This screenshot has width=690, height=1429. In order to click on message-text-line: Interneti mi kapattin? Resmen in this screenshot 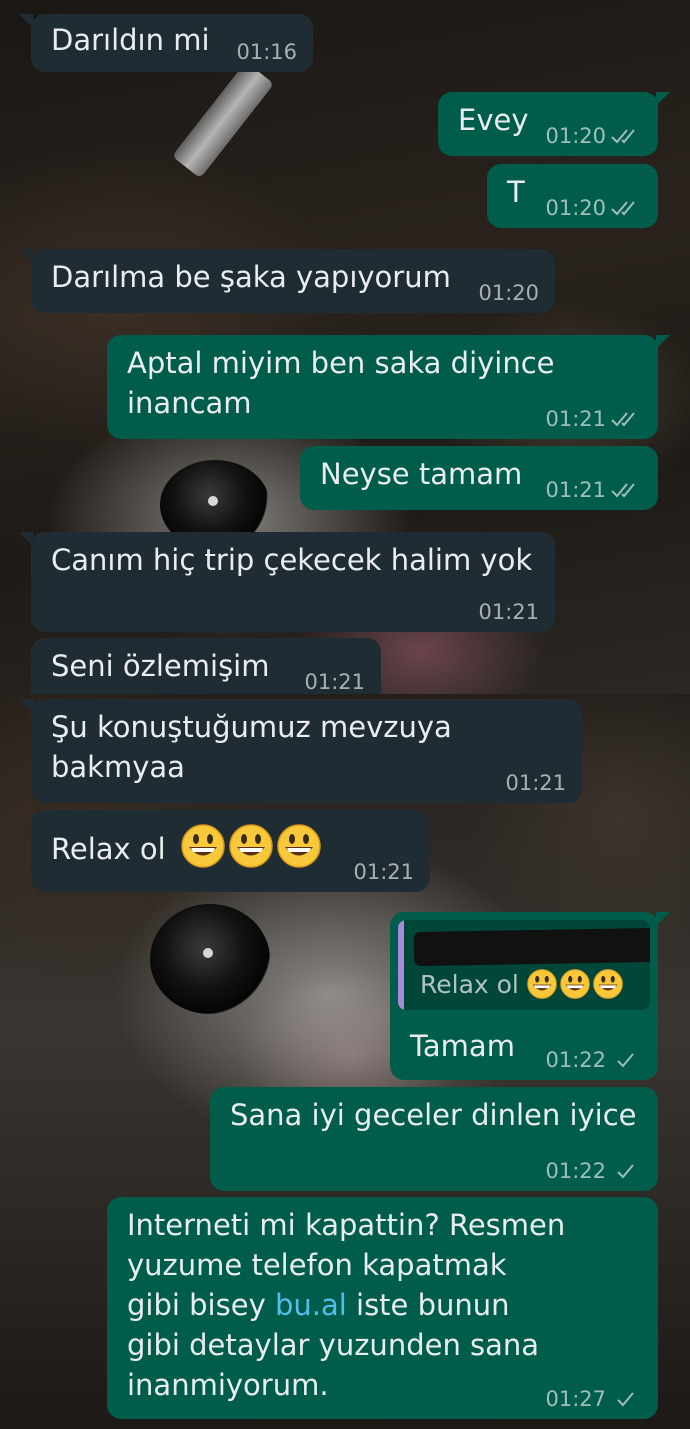, I will do `click(346, 1225)`.